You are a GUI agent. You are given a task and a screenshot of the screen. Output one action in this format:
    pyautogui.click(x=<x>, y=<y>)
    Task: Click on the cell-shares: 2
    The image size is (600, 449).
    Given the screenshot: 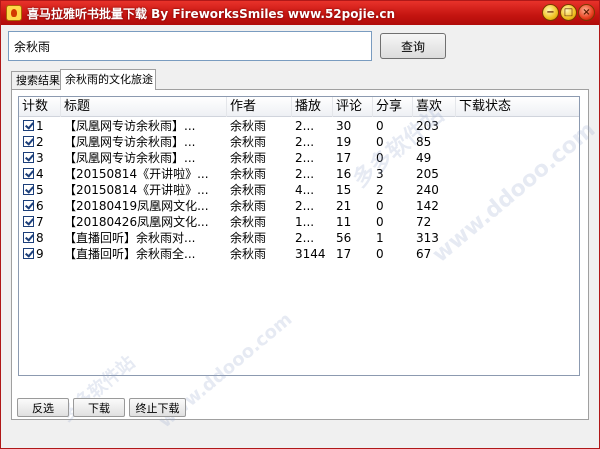 What is the action you would take?
    pyautogui.click(x=380, y=190)
    